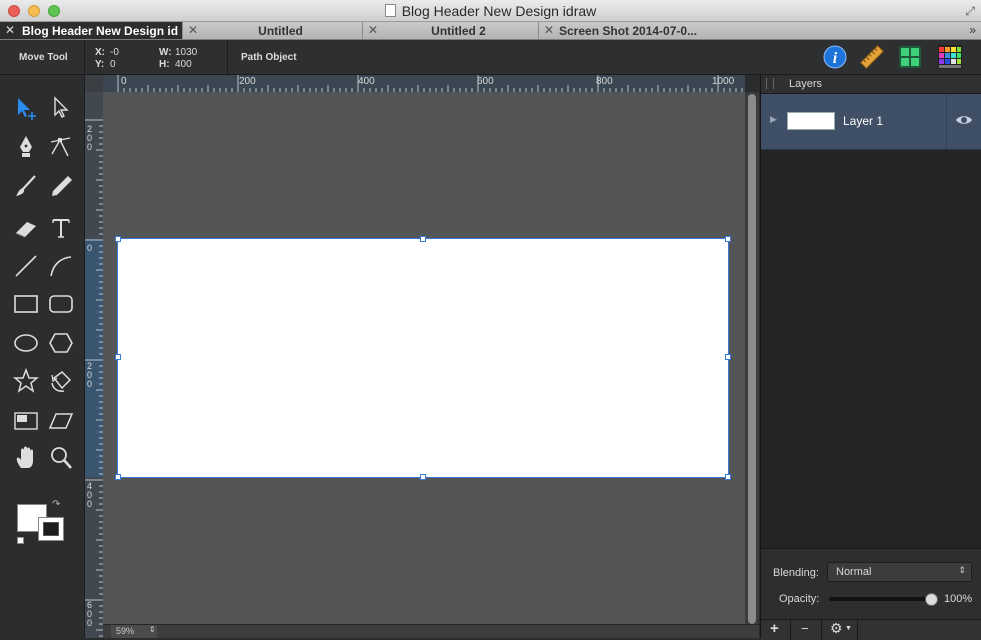 The height and width of the screenshot is (640, 981). Describe the element at coordinates (56, 504) in the screenshot. I see `swap-colors-icon: ↷` at that location.